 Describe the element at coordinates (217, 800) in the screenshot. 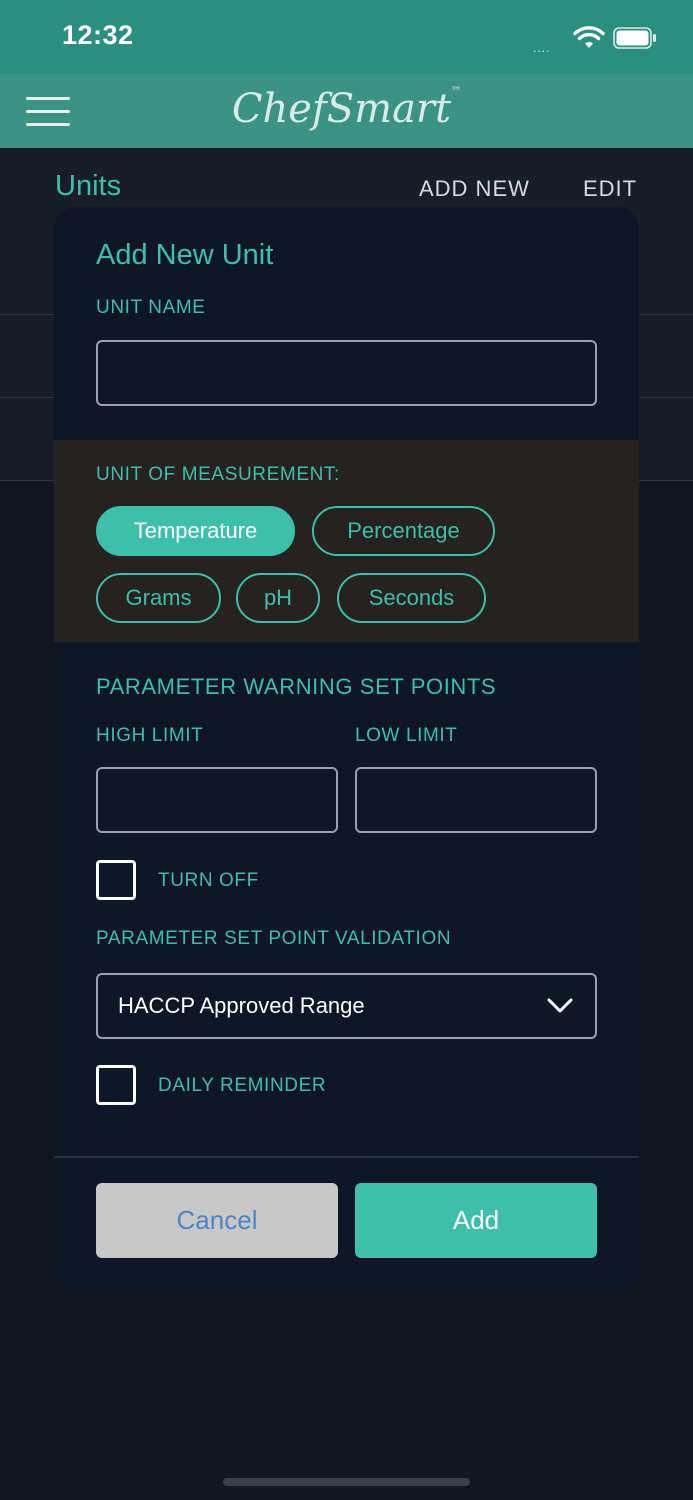

I see `high-limit-input` at that location.